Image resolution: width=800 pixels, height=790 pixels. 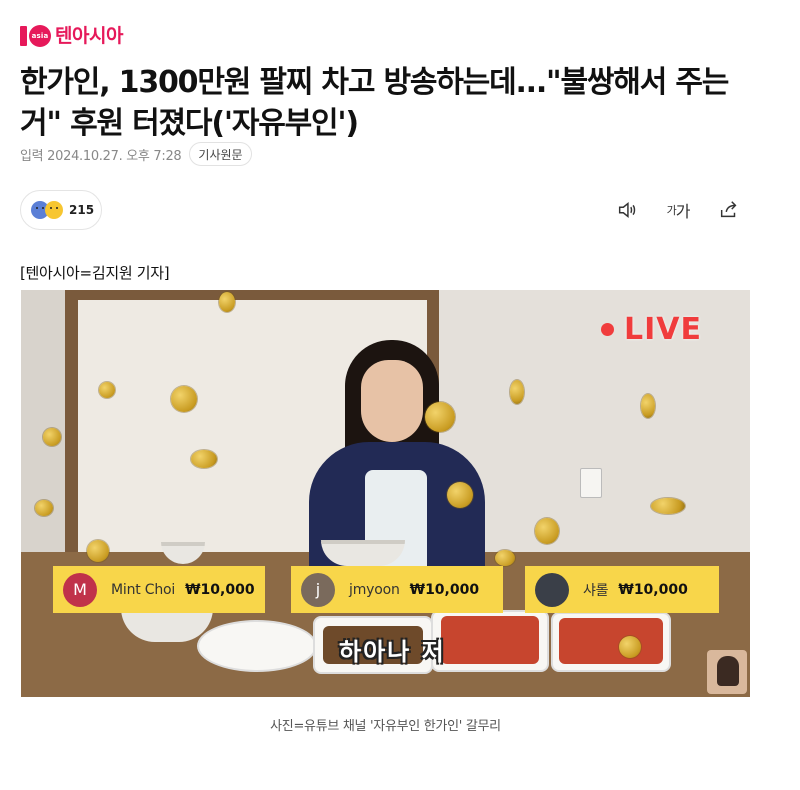 I want to click on donor-name: jmyoon, so click(x=374, y=589).